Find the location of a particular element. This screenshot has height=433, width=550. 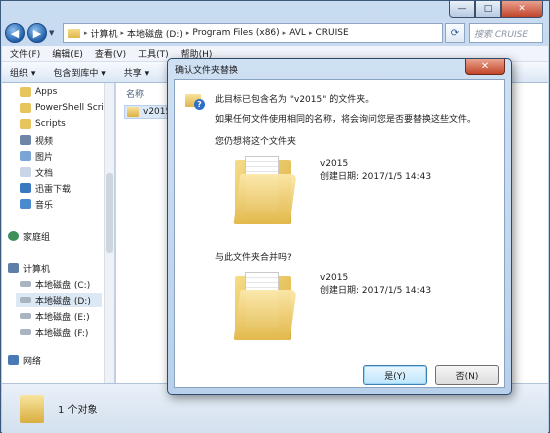

refresh-button: ⟳ is located at coordinates (455, 33).